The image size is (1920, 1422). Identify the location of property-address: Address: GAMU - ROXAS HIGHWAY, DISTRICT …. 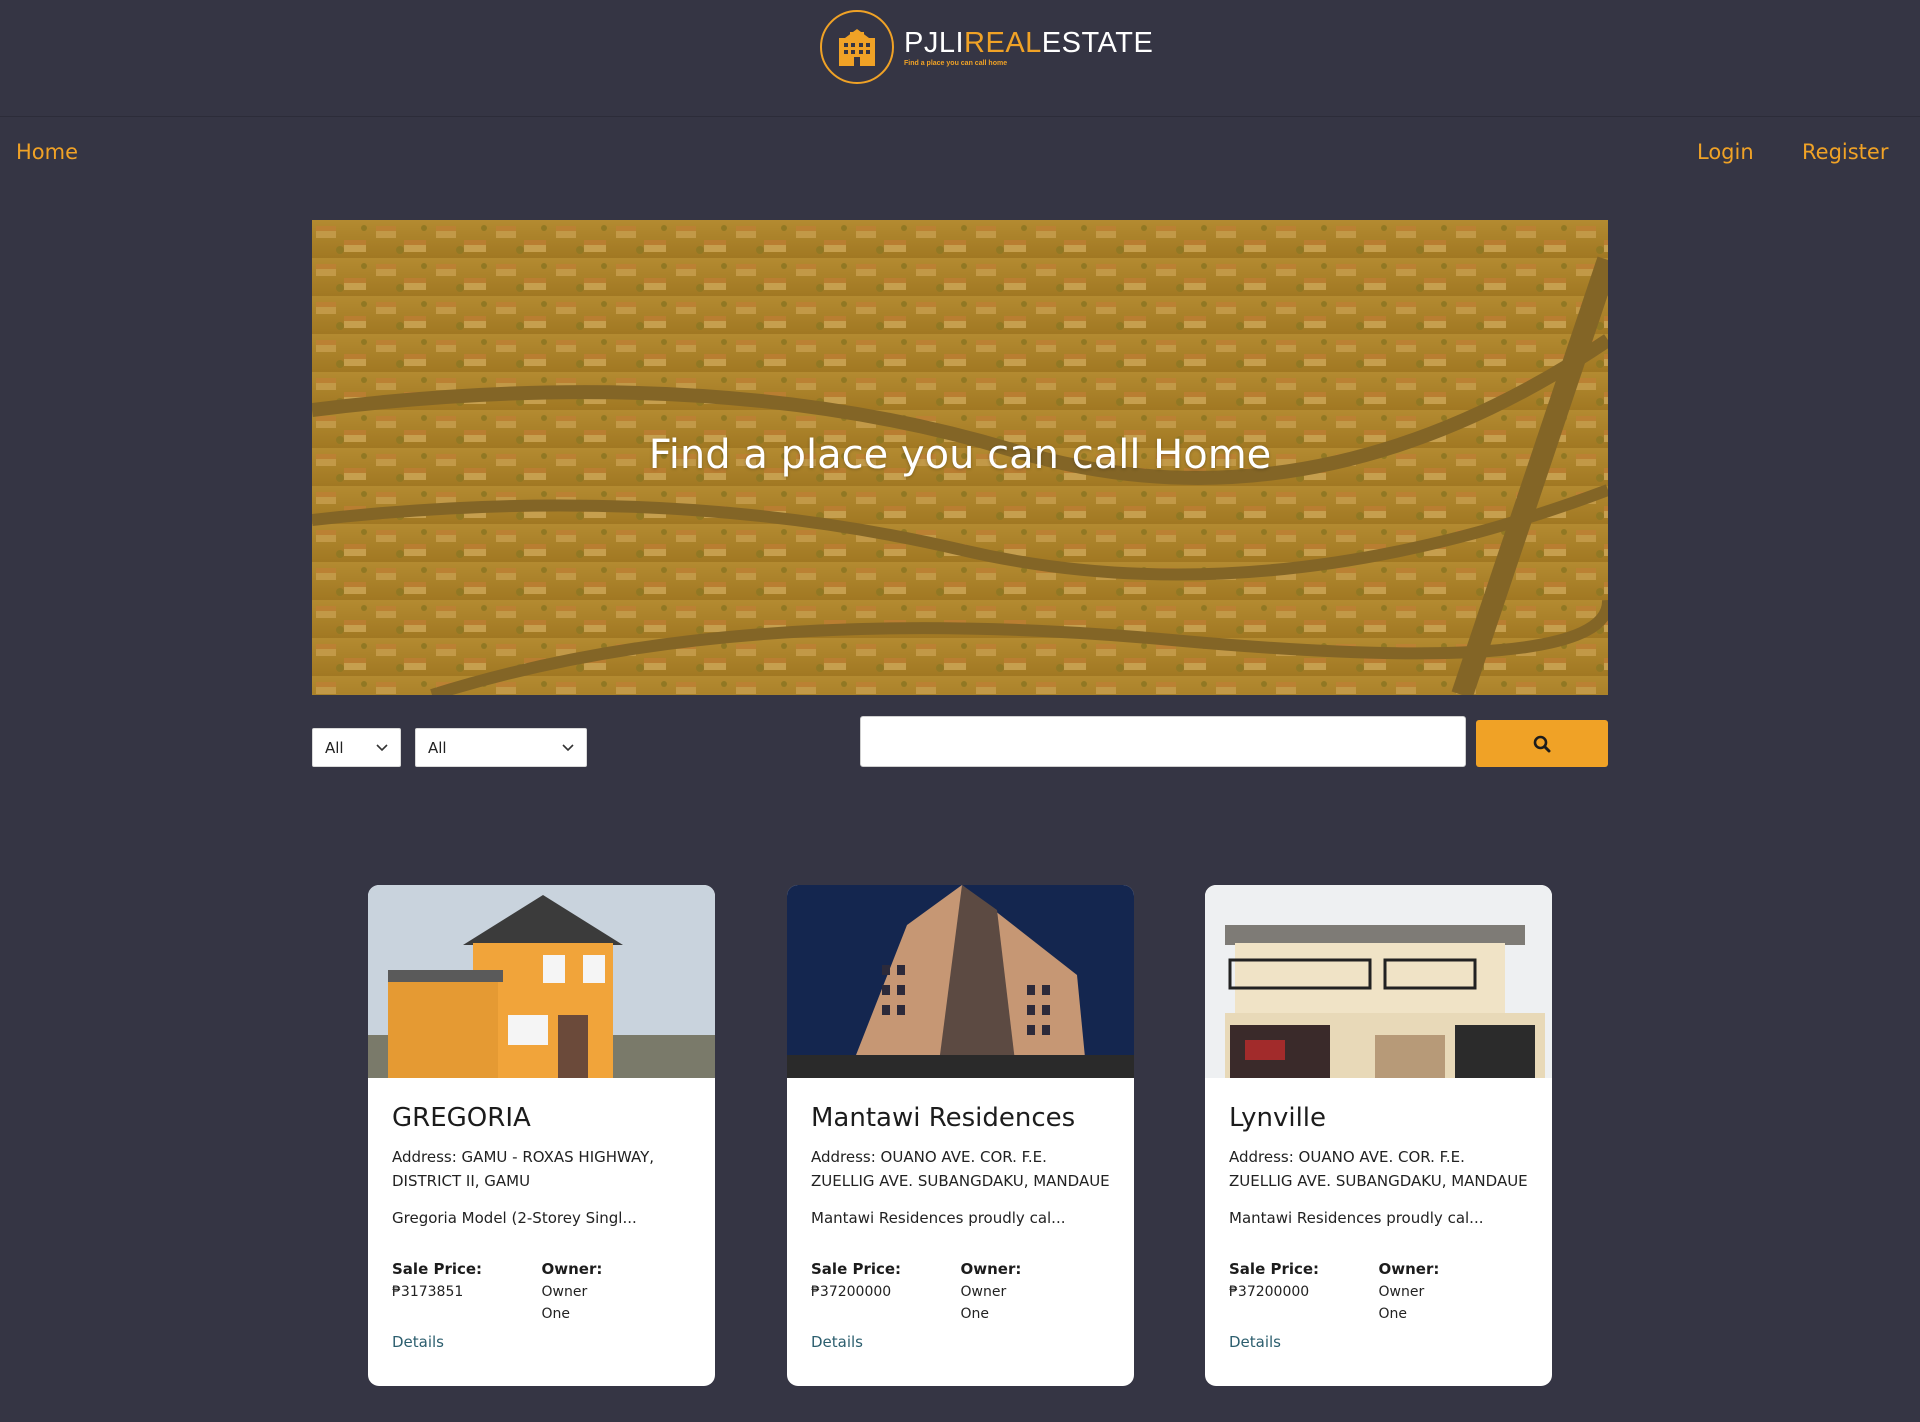
(523, 1169).